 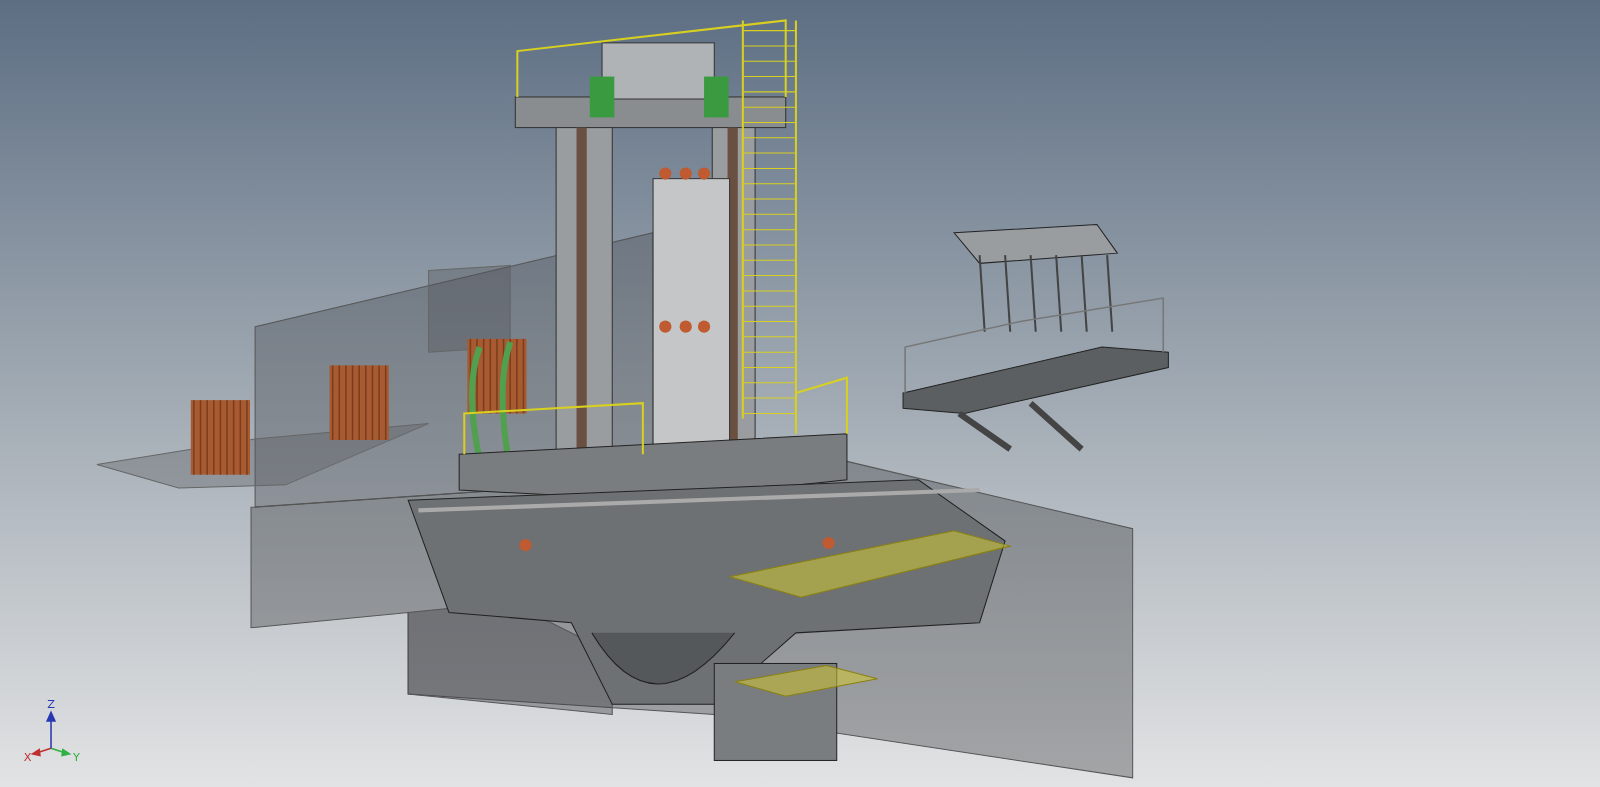 What do you see at coordinates (27, 758) in the screenshot?
I see `axis-label: X` at bounding box center [27, 758].